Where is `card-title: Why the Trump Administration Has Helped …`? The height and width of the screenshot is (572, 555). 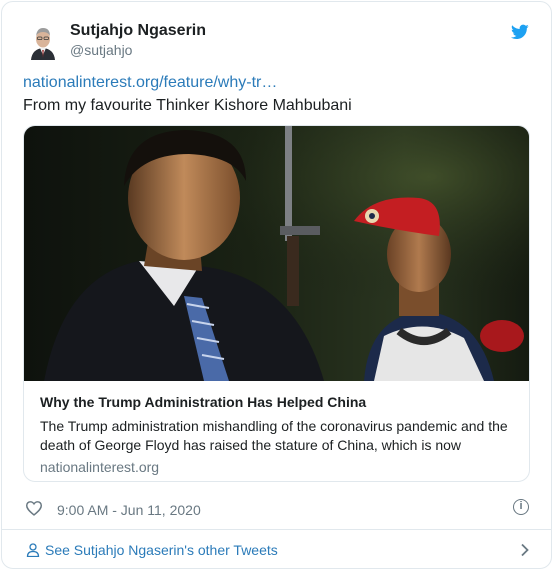
card-title: Why the Trump Administration Has Helped … is located at coordinates (203, 402).